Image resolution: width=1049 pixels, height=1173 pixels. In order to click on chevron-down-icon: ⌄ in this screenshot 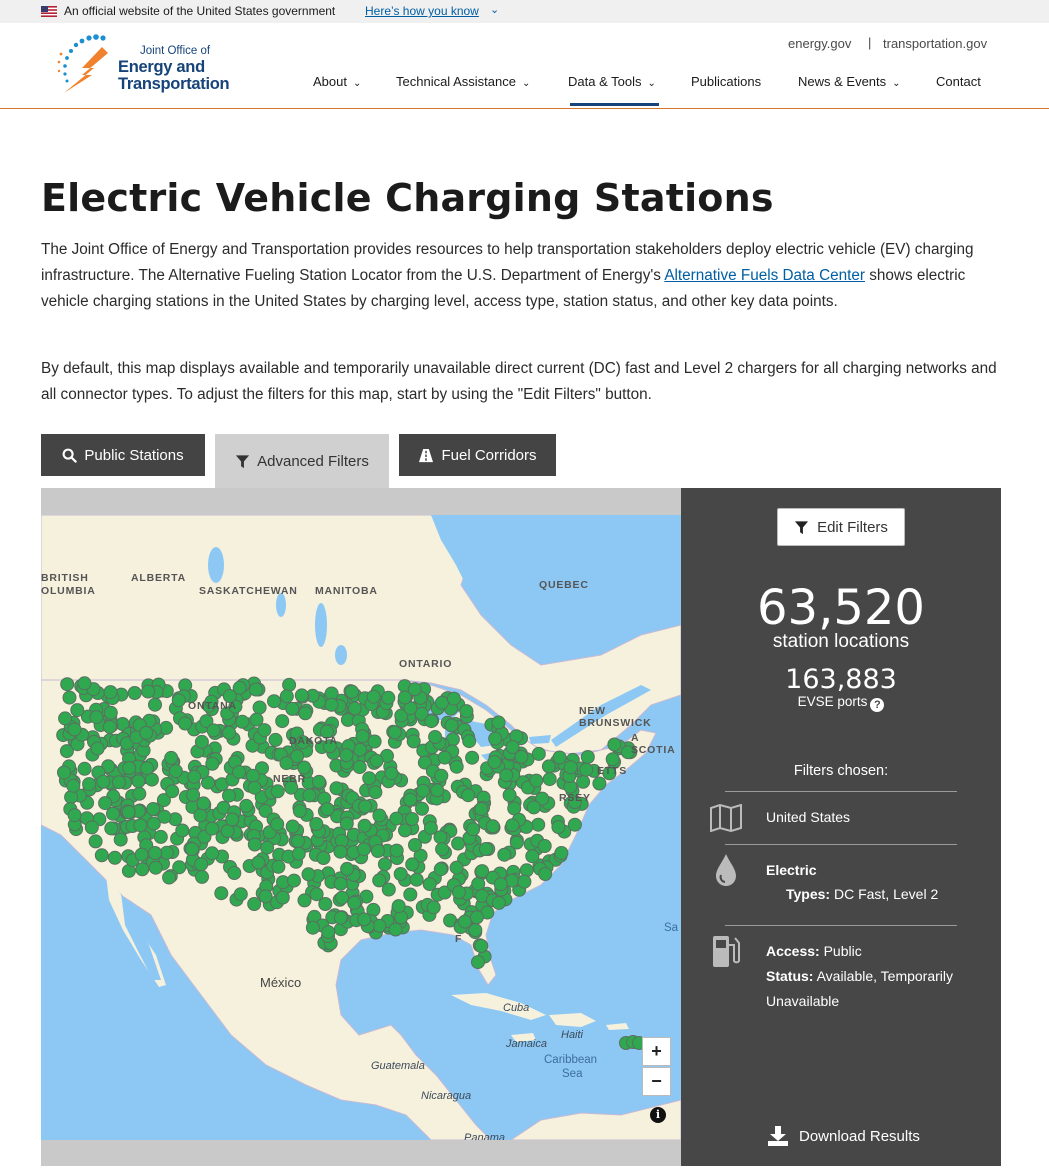, I will do `click(494, 9)`.